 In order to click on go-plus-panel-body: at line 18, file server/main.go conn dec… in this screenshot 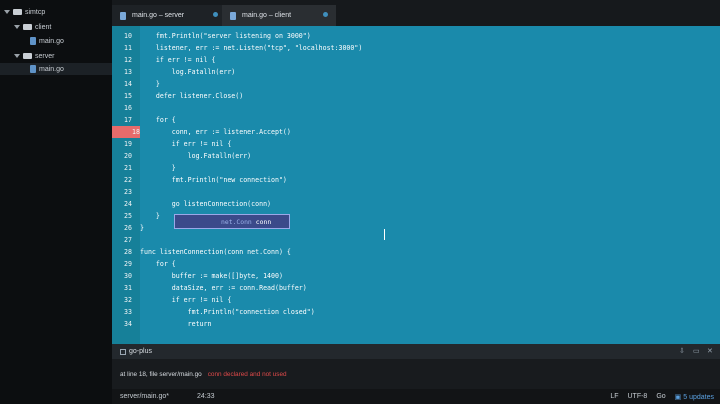, I will do `click(416, 374)`.